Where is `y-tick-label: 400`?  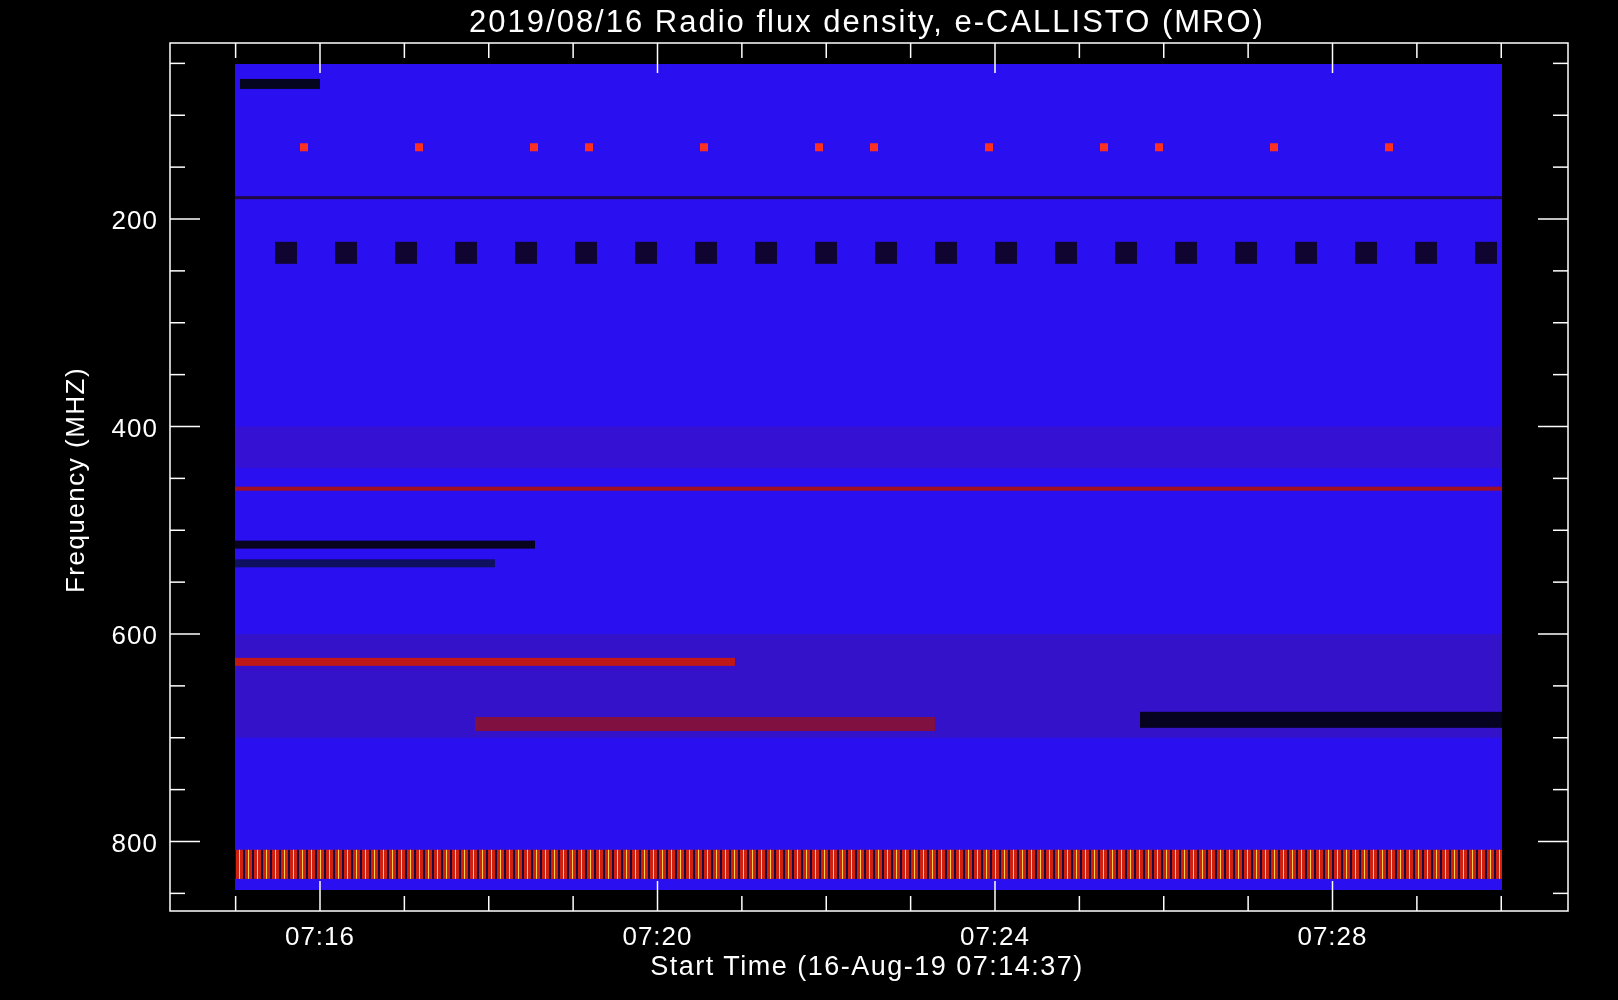 y-tick-label: 400 is located at coordinates (134, 427).